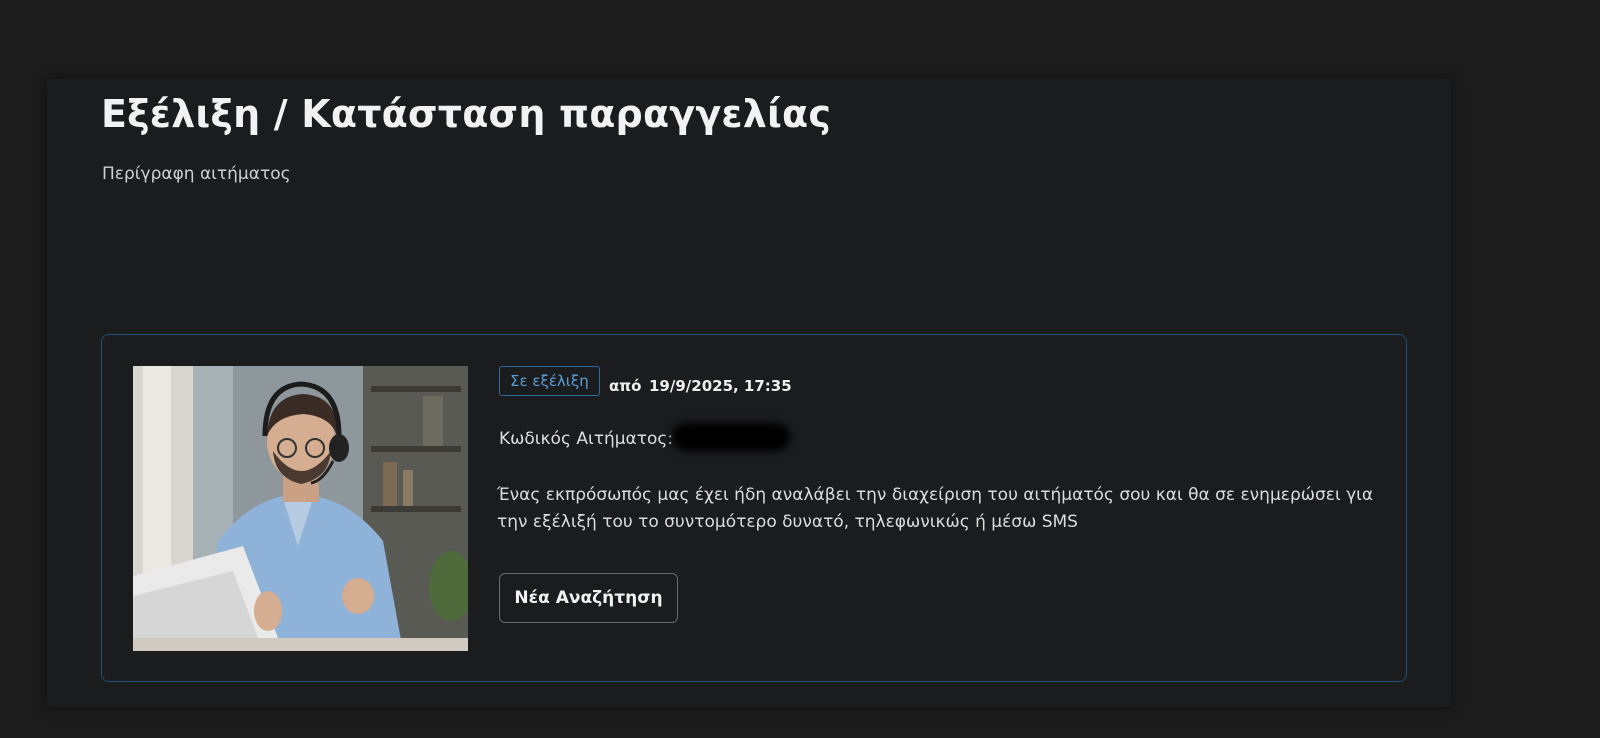  Describe the element at coordinates (586, 439) in the screenshot. I see `request-code-label: Κωδικός Αιτήματος:` at that location.